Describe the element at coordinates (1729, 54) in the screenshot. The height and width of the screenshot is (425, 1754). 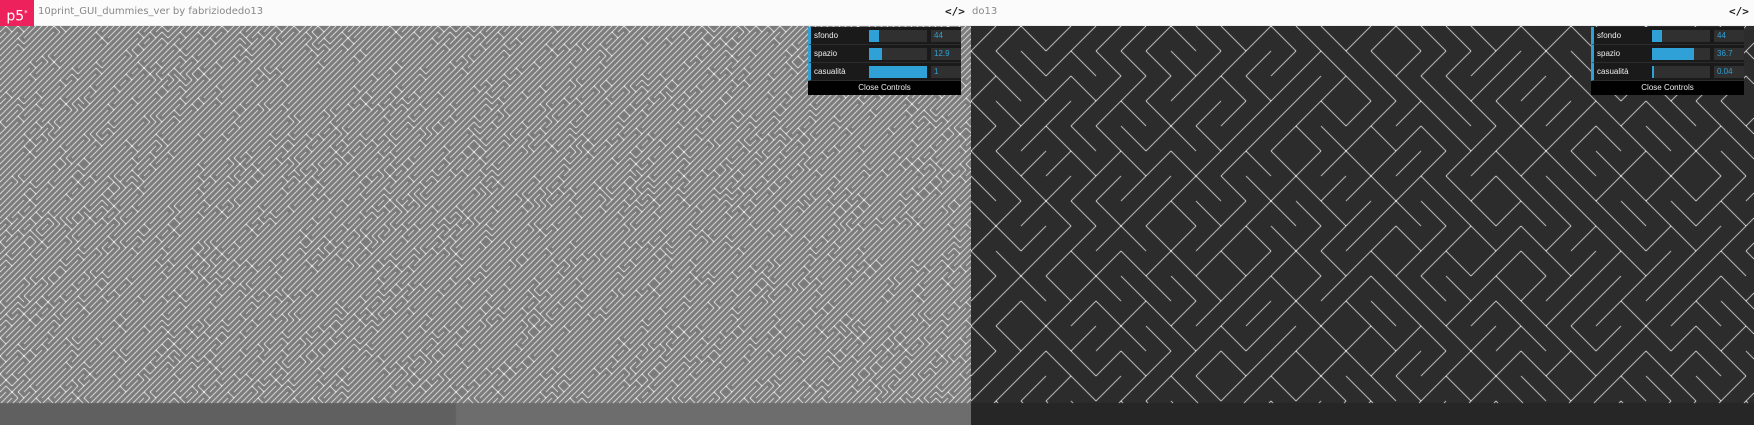
I see `spazio-value-input: 36.7` at that location.